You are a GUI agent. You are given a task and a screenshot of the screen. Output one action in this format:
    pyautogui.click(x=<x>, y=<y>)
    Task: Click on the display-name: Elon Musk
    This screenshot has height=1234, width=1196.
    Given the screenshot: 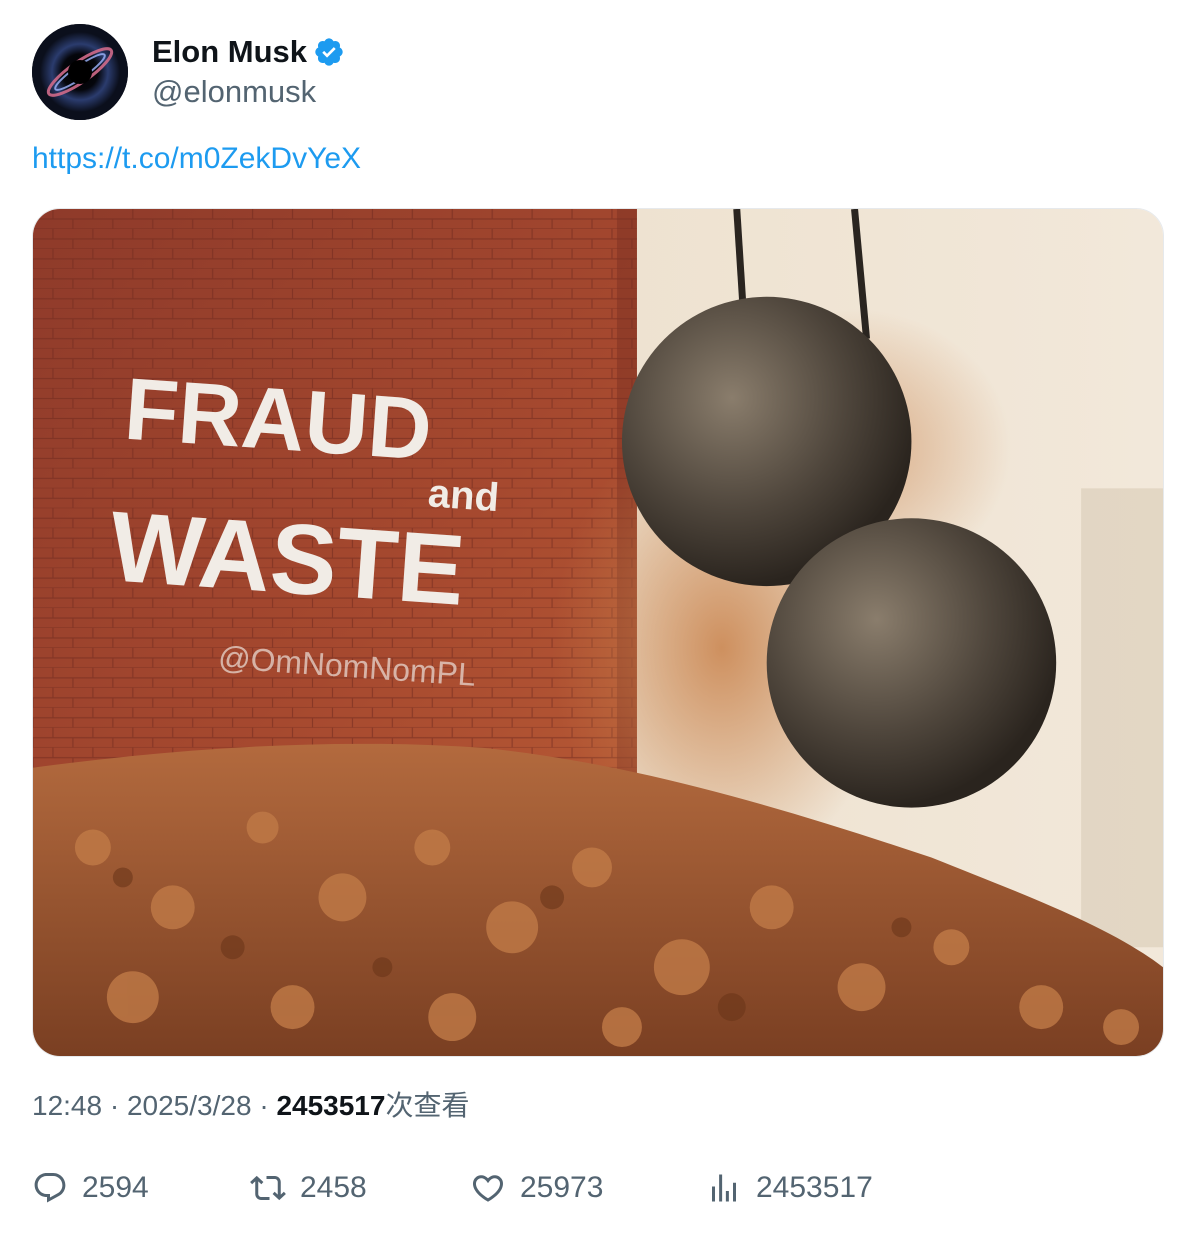 What is the action you would take?
    pyautogui.click(x=229, y=52)
    